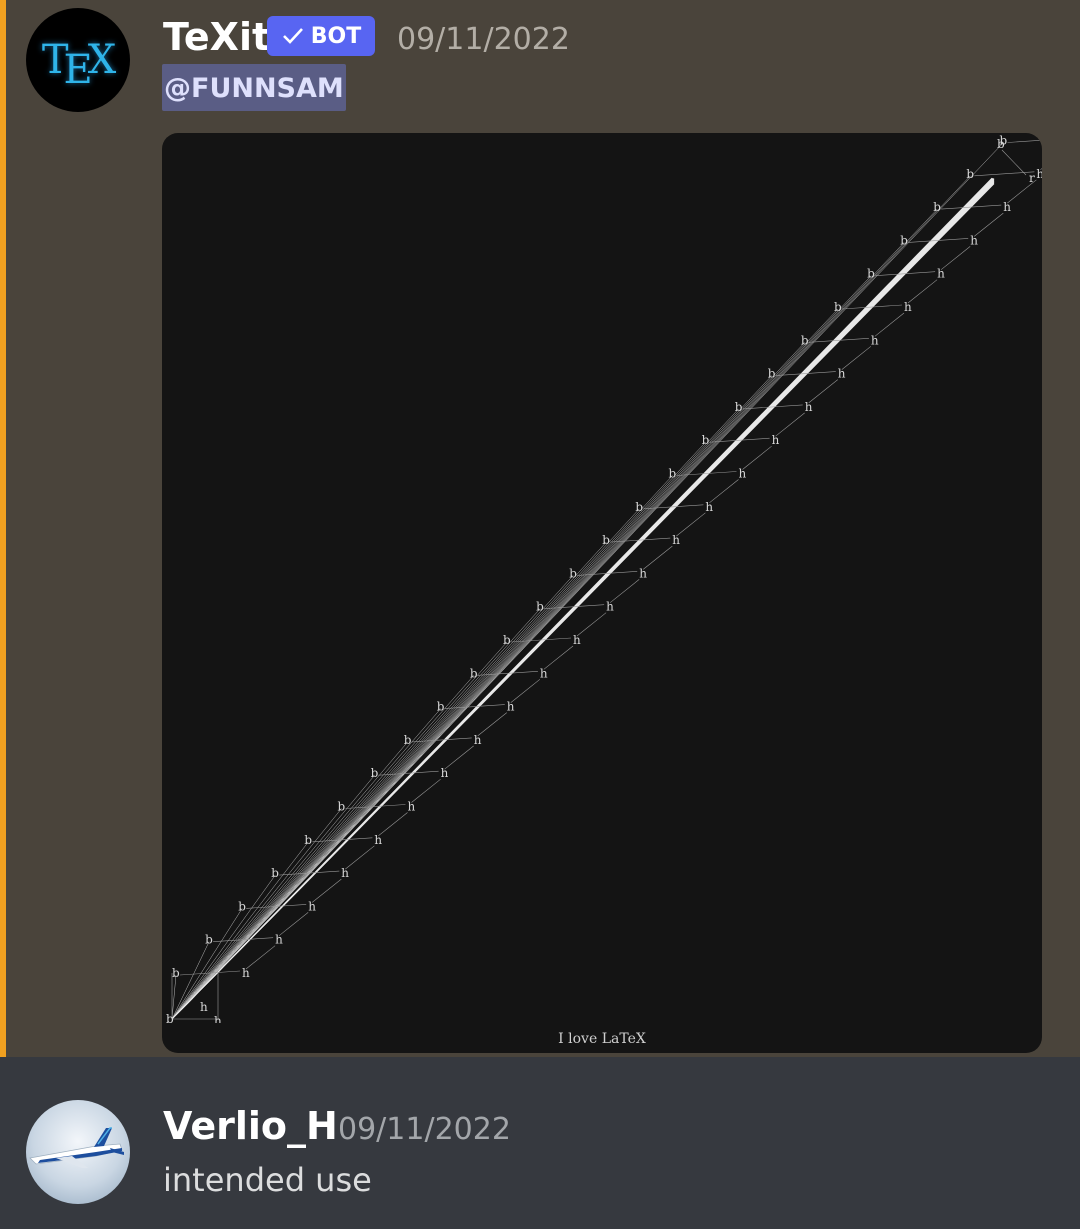 The width and height of the screenshot is (1080, 1229). Describe the element at coordinates (78, 65) in the screenshot. I see `tex-logo-icon: TEX` at that location.